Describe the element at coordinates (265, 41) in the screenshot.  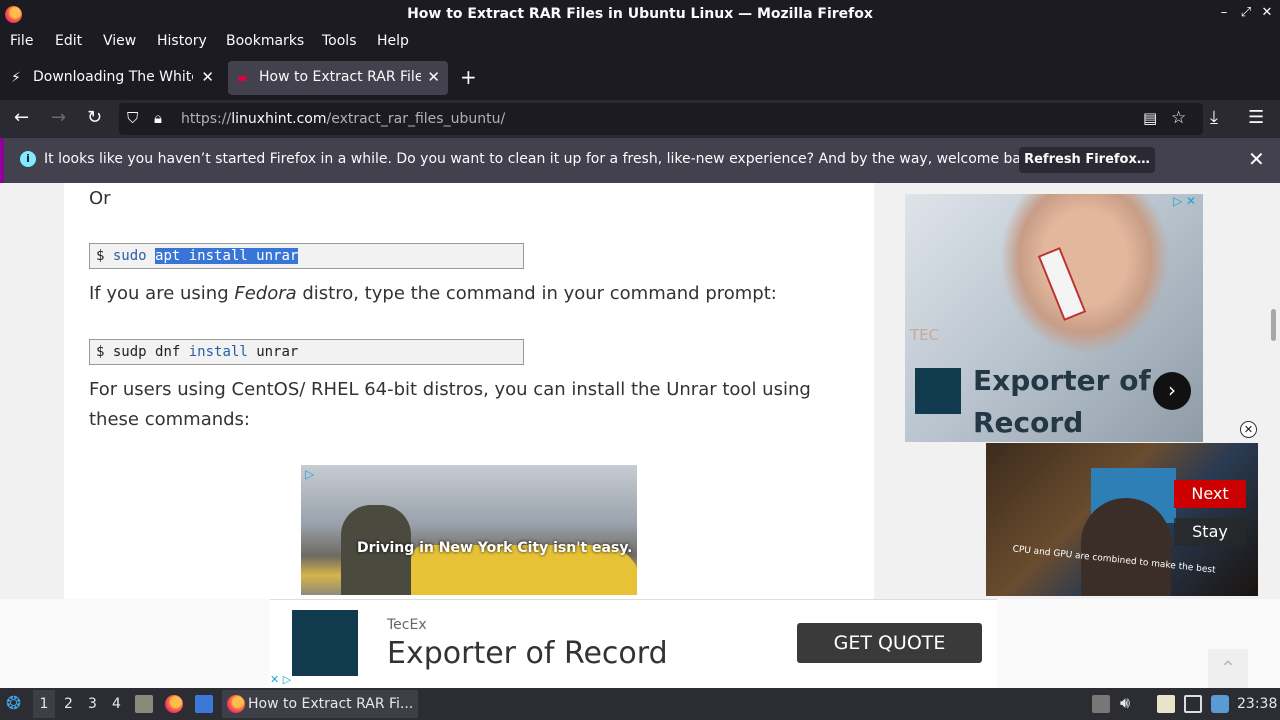
I see `menu-bookmarks: Bookmarks` at that location.